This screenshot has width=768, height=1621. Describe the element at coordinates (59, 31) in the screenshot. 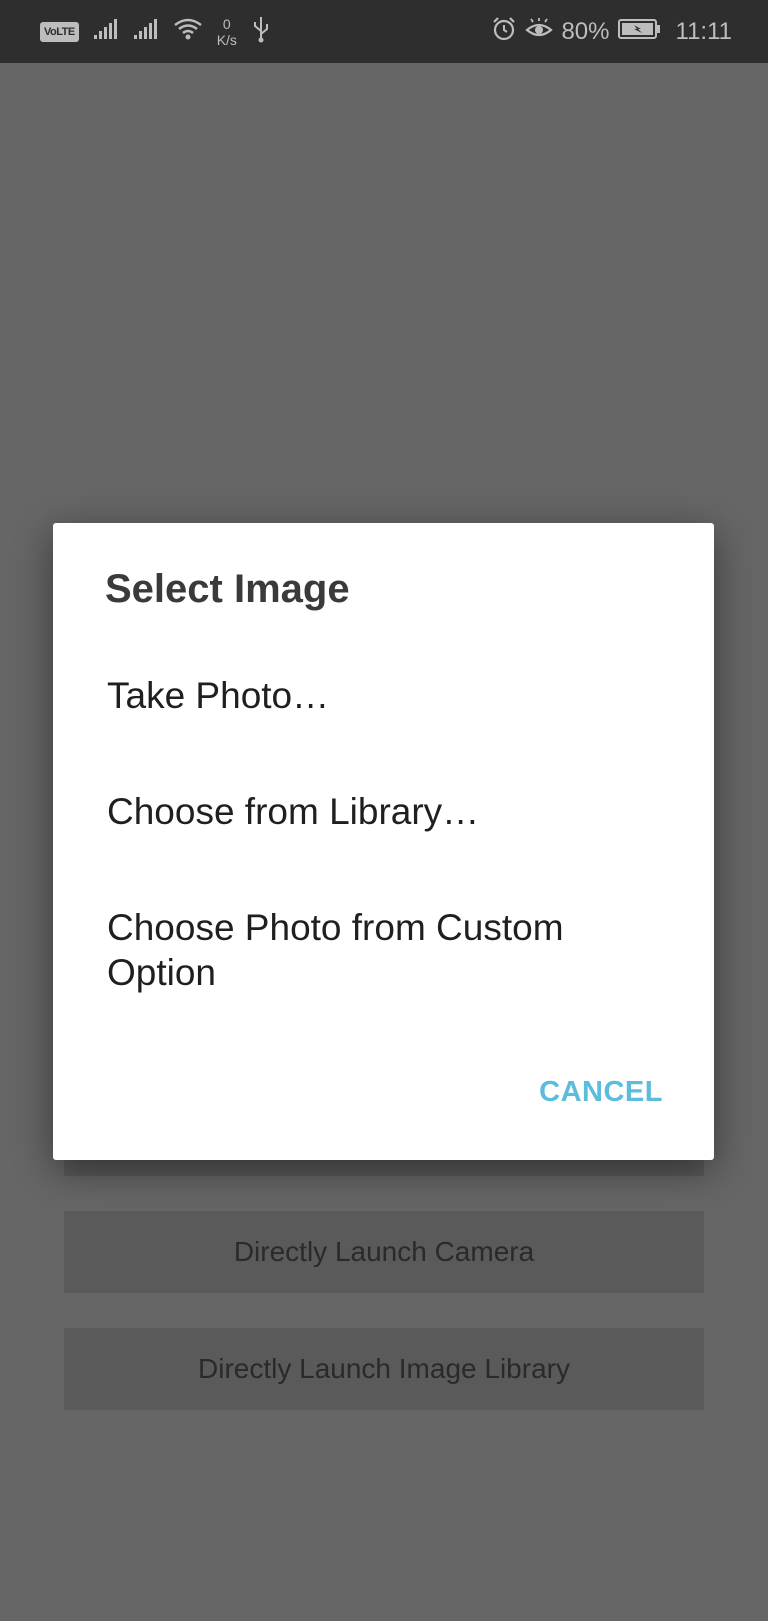

I see `volte-icon: VoLTE` at that location.